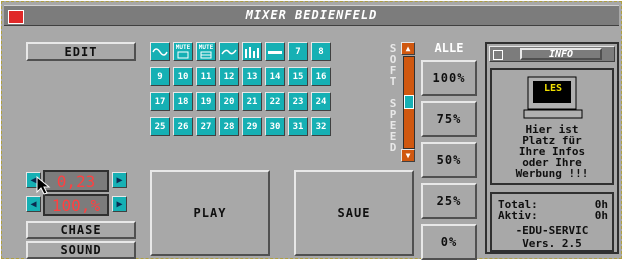 The height and width of the screenshot is (262, 625). I want to click on channel-button: 29, so click(252, 126).